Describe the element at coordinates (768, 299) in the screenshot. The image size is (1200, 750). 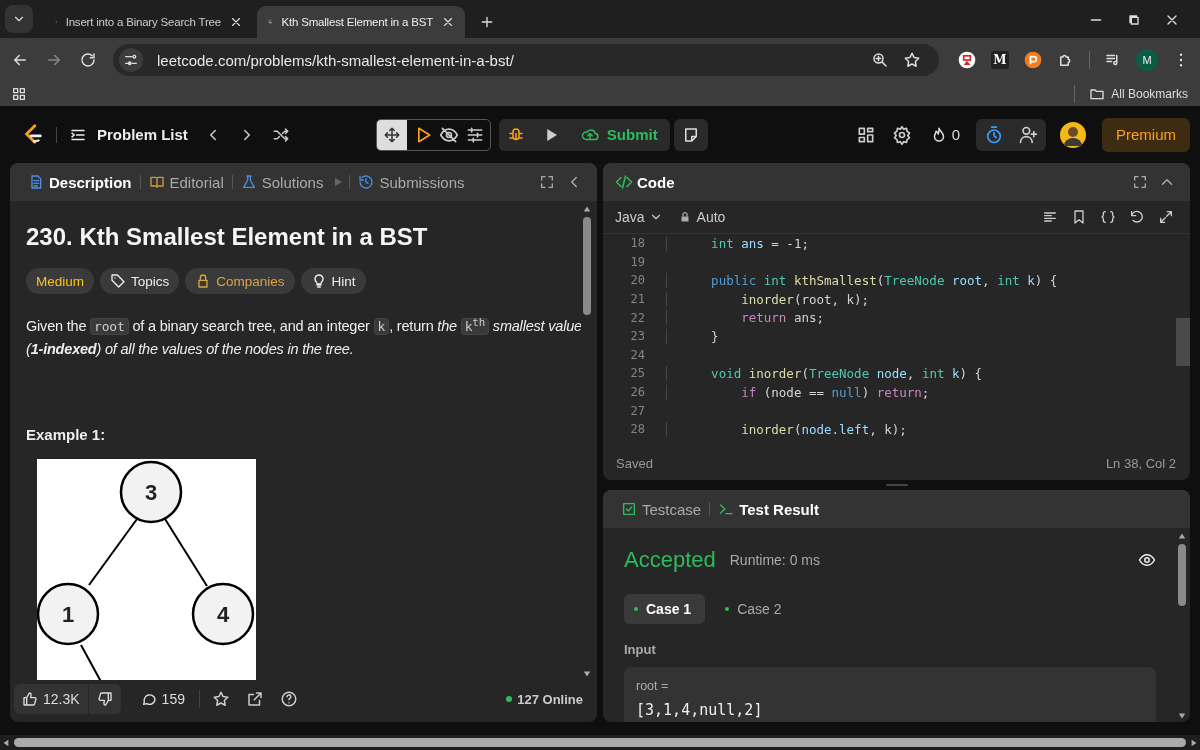
I see `code-line: inorder(root, k);` at that location.